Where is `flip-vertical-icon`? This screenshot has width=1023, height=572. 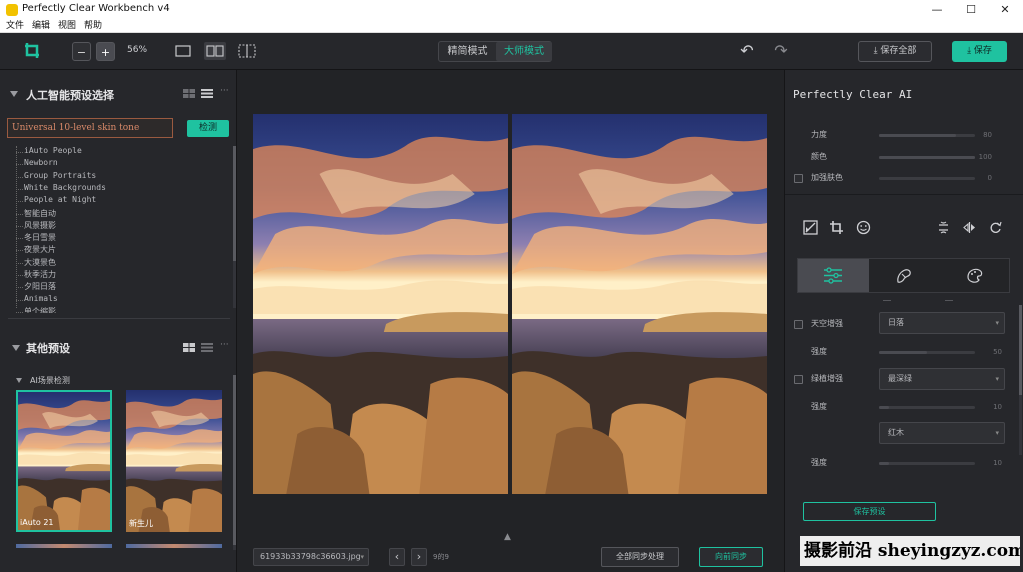 flip-vertical-icon is located at coordinates (943, 227).